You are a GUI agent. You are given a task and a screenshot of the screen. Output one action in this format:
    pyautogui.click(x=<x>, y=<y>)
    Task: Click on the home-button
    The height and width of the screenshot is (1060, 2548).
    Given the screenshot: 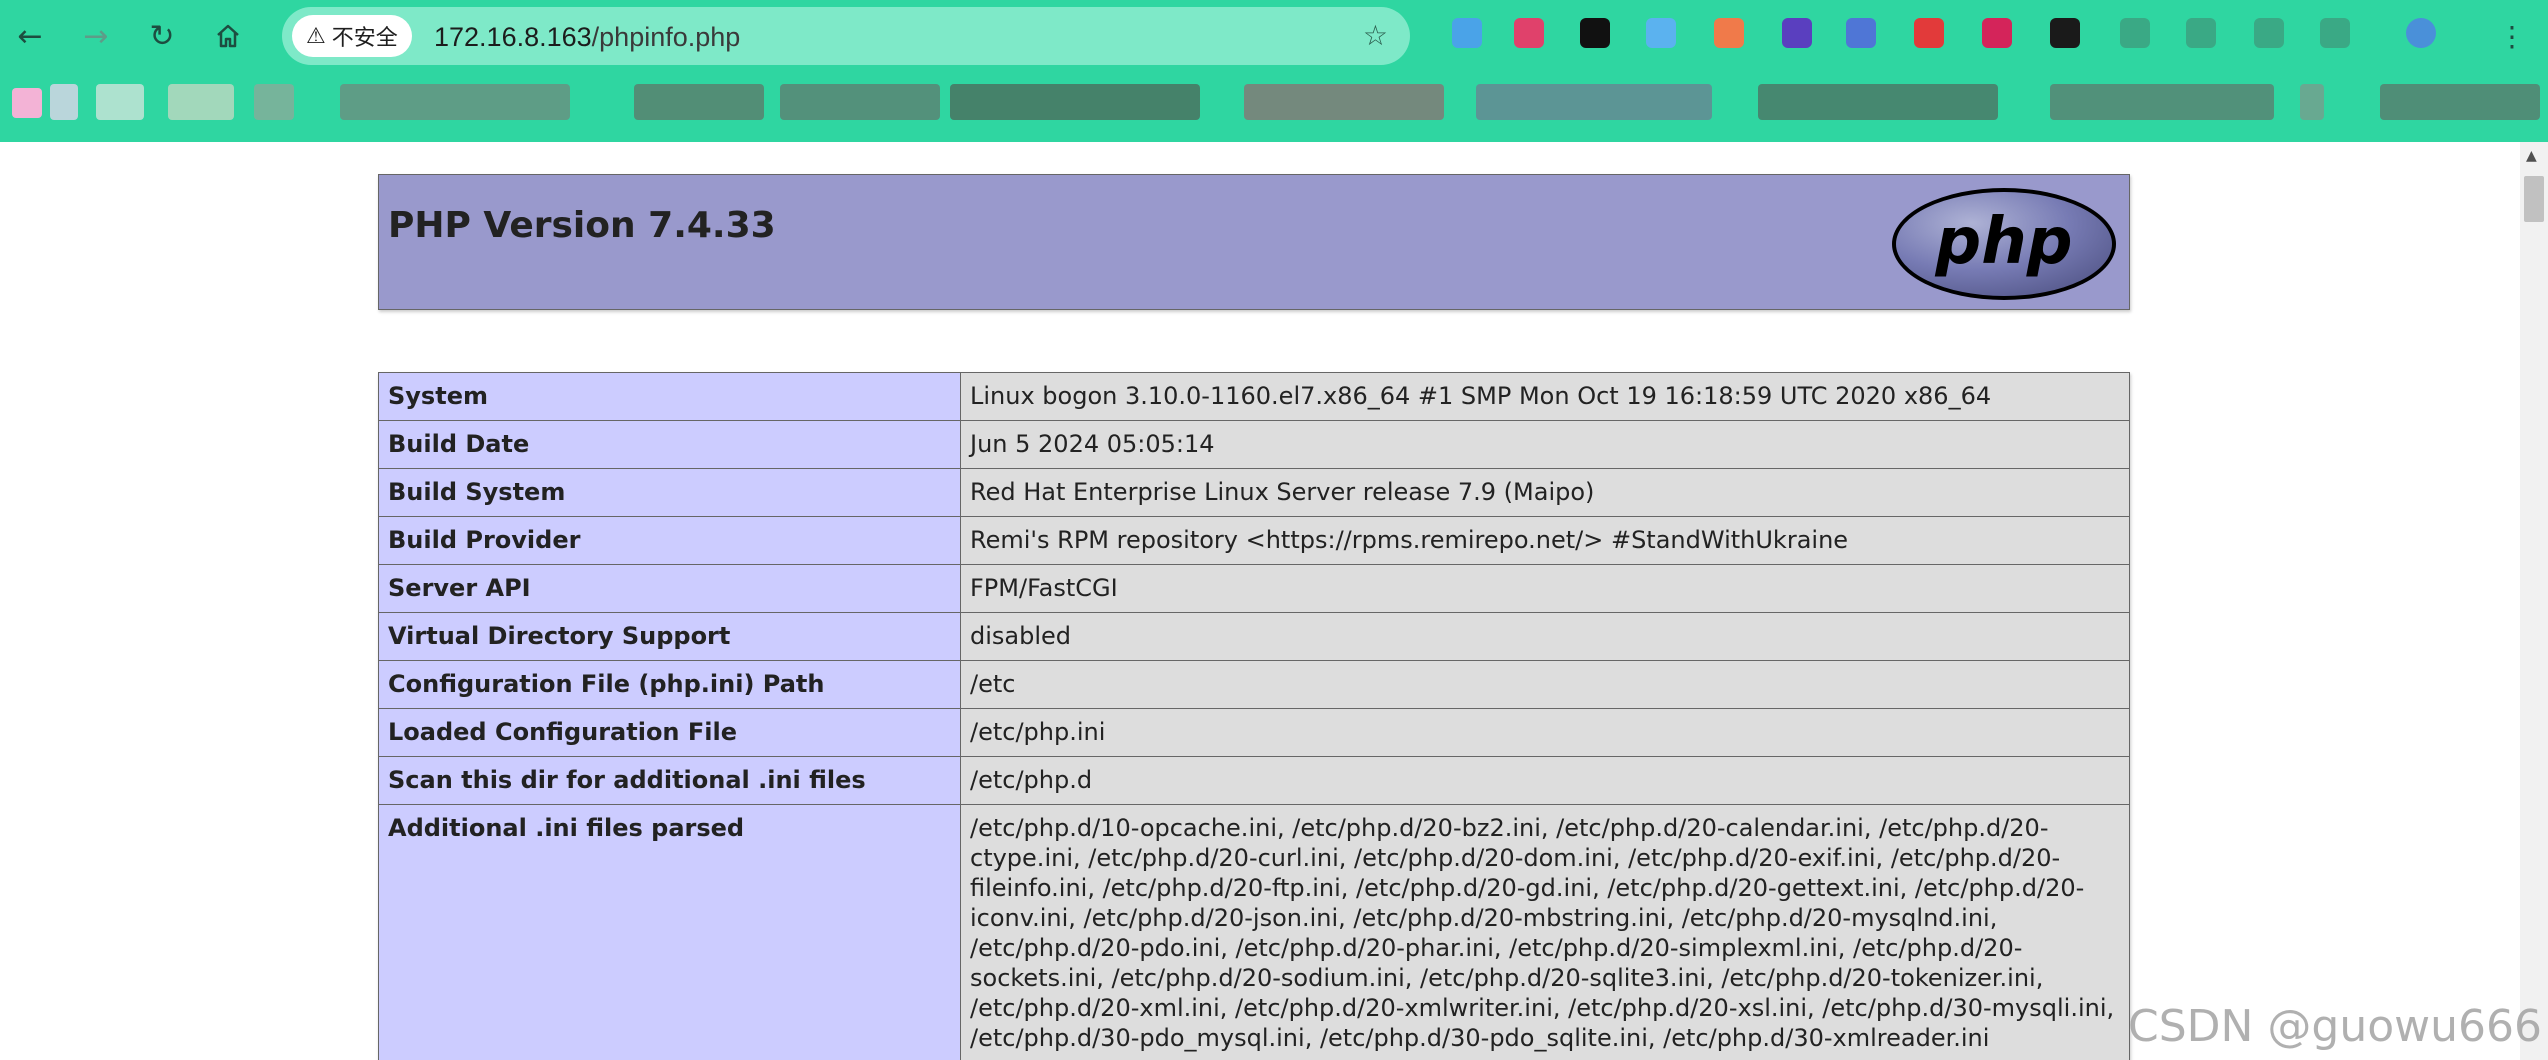 What is the action you would take?
    pyautogui.click(x=228, y=36)
    